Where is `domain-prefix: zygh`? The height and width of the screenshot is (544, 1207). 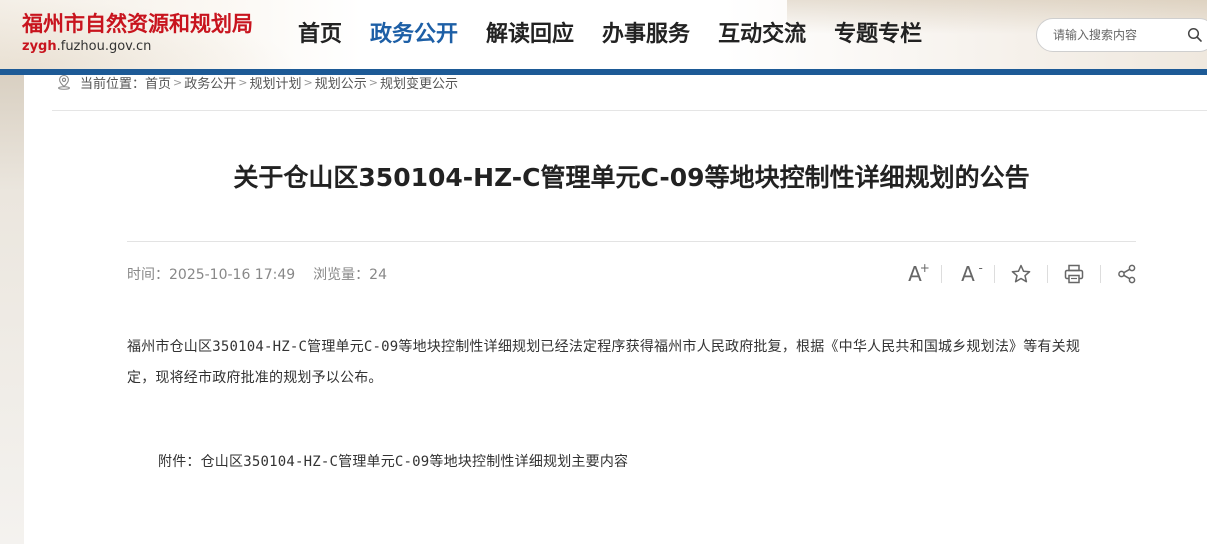
domain-prefix: zygh is located at coordinates (39, 46).